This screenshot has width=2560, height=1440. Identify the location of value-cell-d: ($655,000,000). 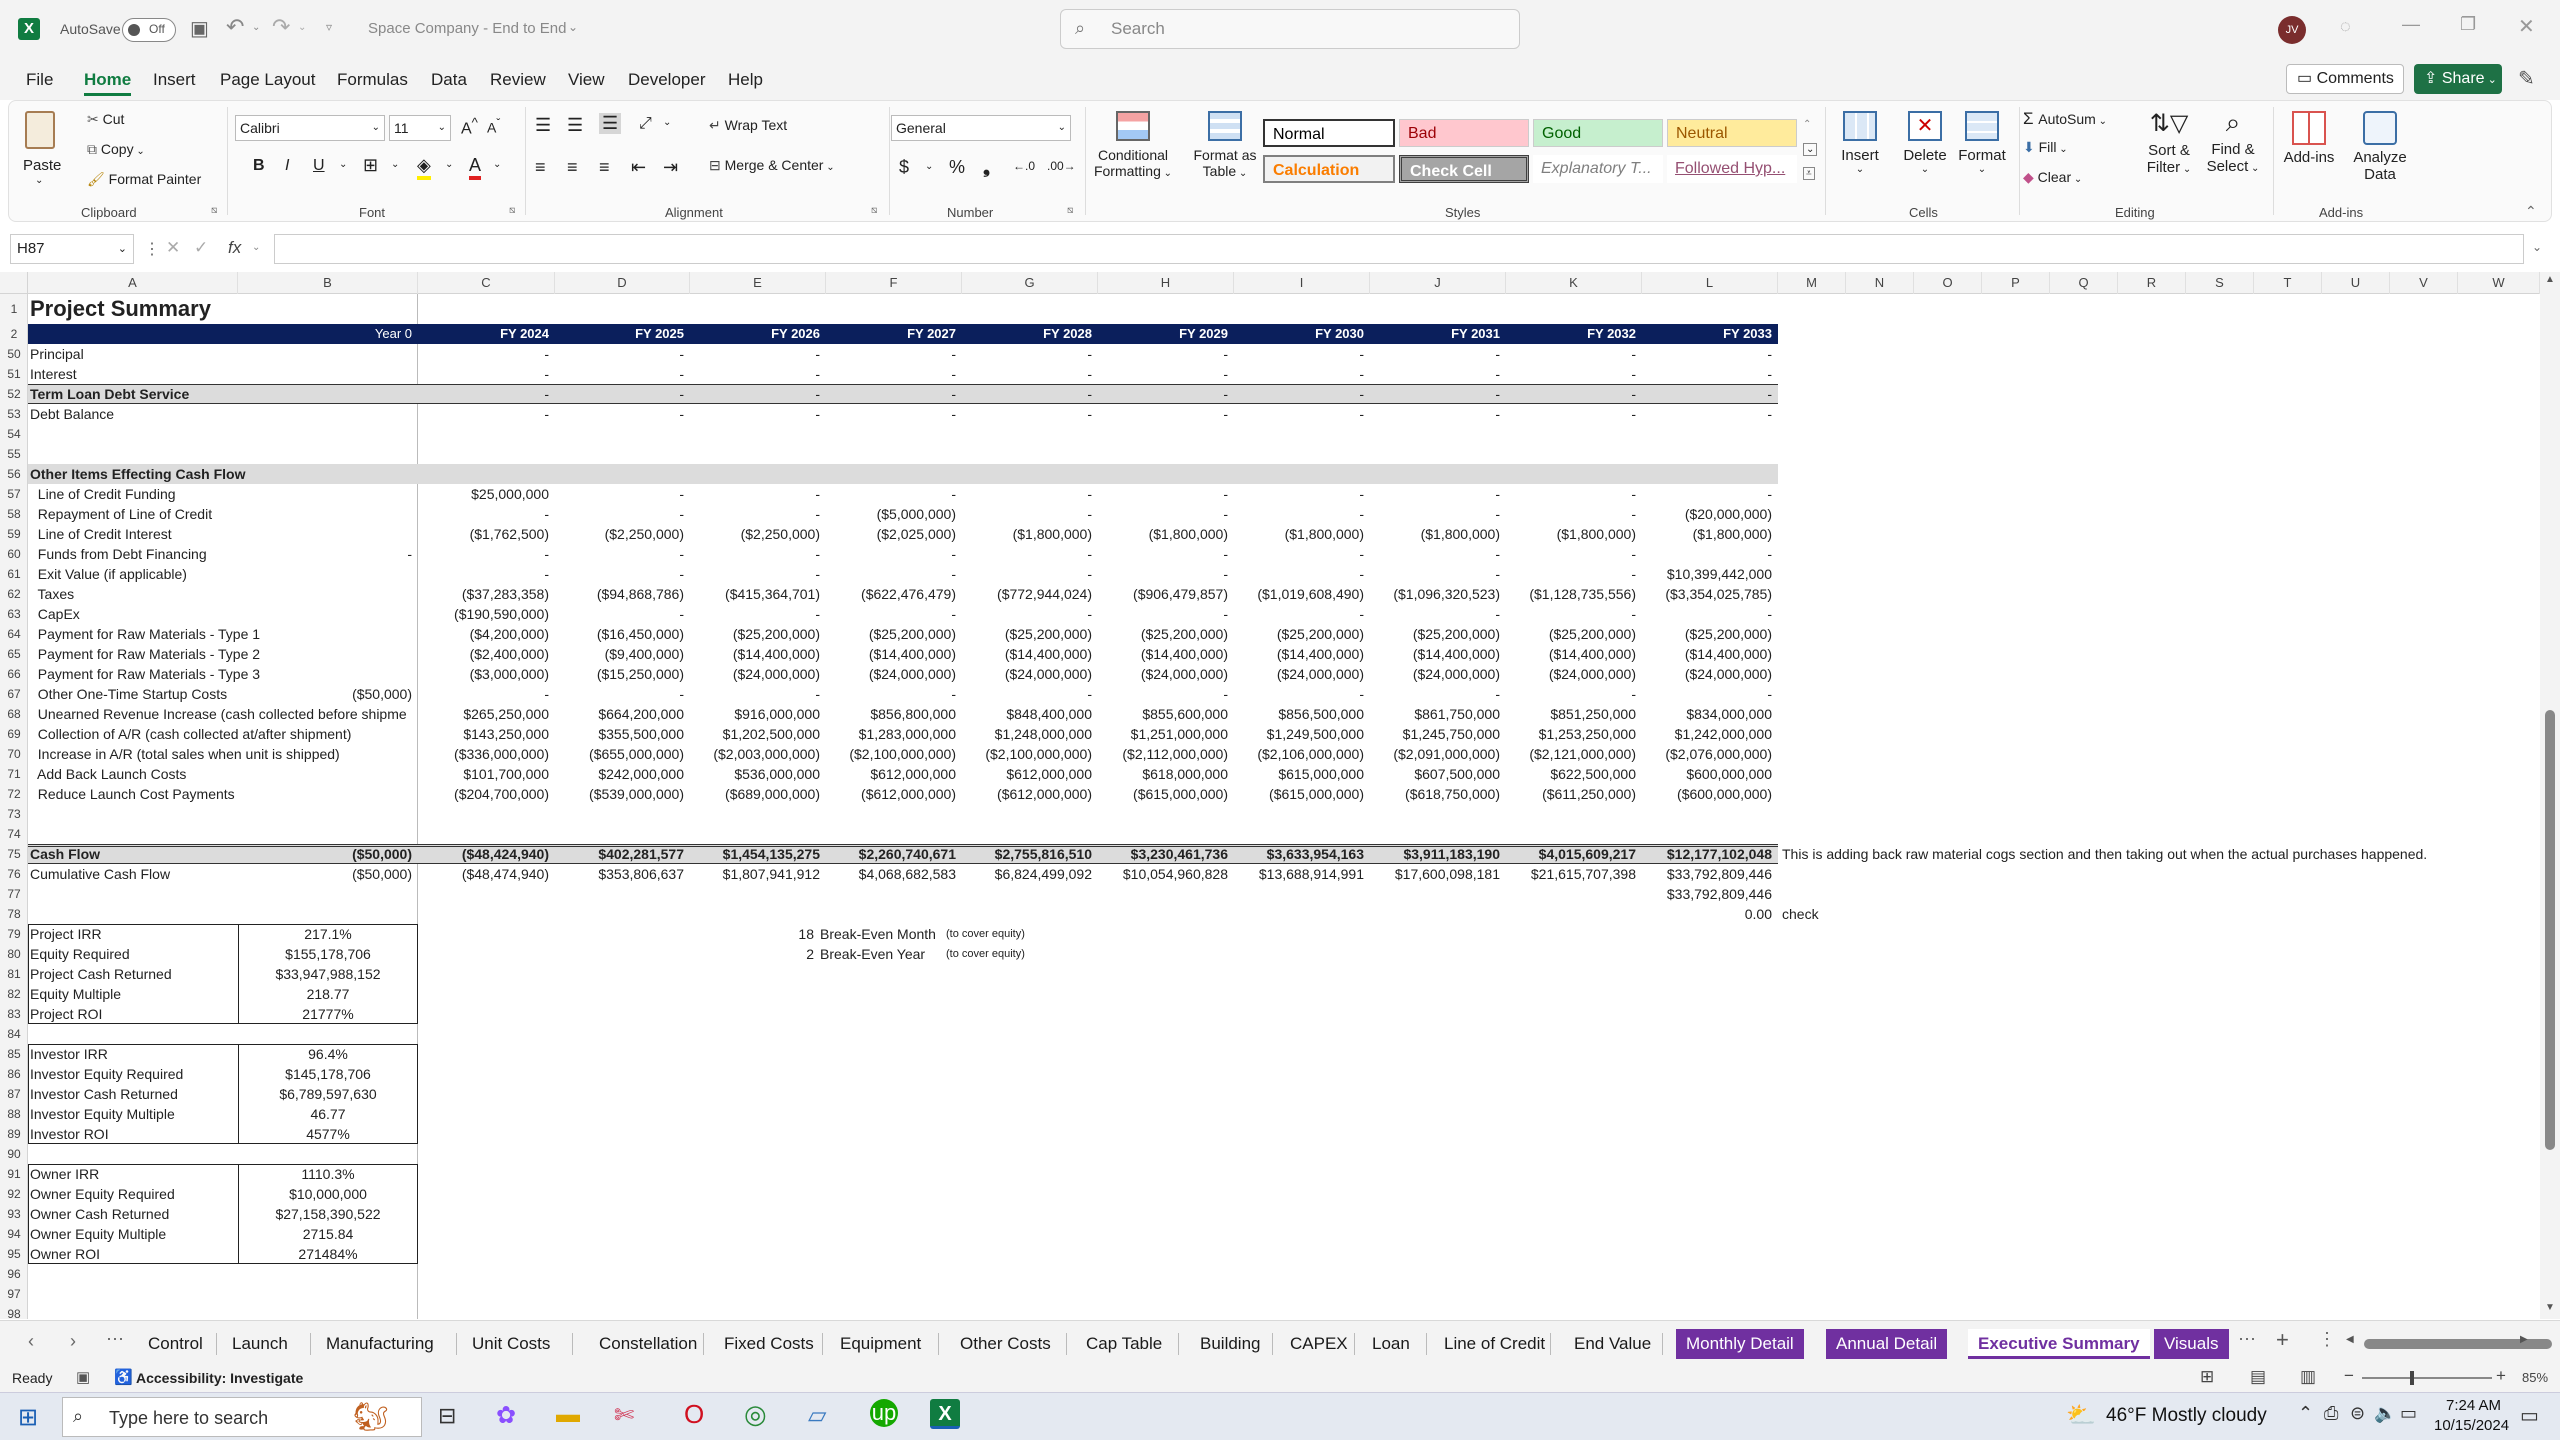
(619, 754).